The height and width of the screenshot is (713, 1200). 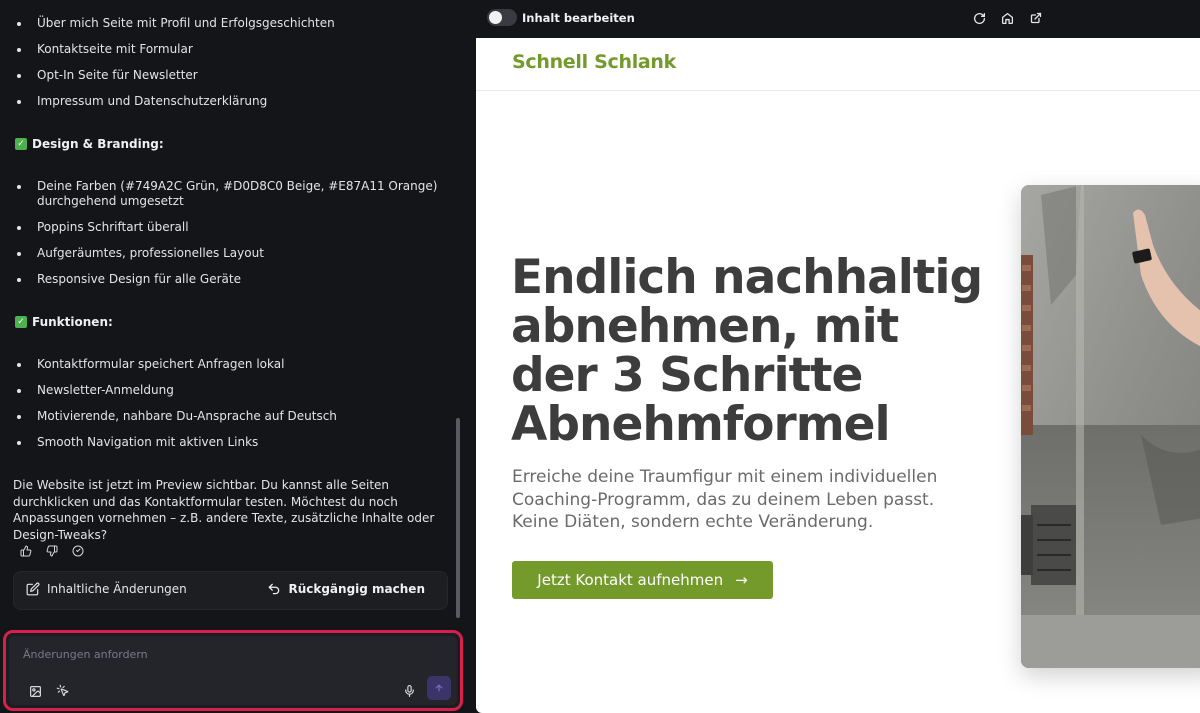 What do you see at coordinates (64, 322) in the screenshot?
I see `section-heading-functions: ✓ Funktionen:` at bounding box center [64, 322].